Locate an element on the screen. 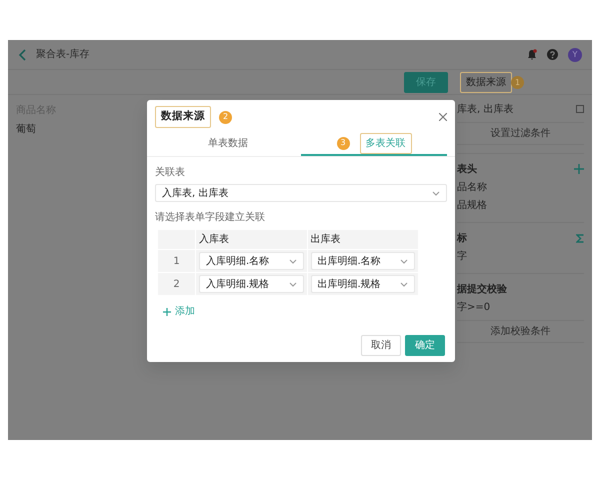 The image size is (600, 480). select-field: 入库明细.名称 is located at coordinates (251, 261).